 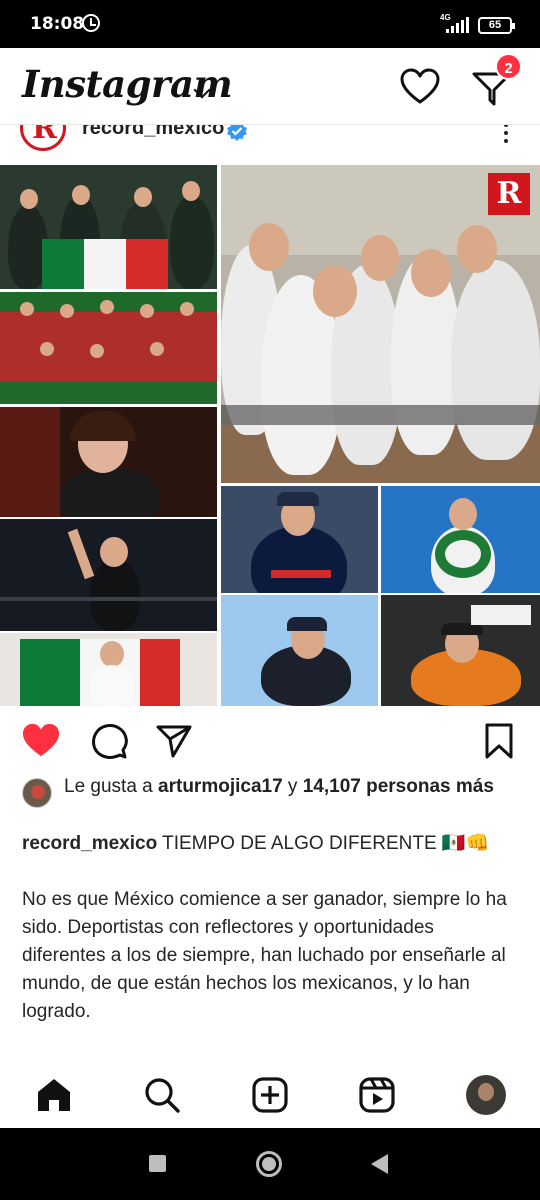 What do you see at coordinates (323, 843) in the screenshot?
I see `caption-headline: TIEMPO DE ALGO DIFERENTE 🇲🇽👊` at bounding box center [323, 843].